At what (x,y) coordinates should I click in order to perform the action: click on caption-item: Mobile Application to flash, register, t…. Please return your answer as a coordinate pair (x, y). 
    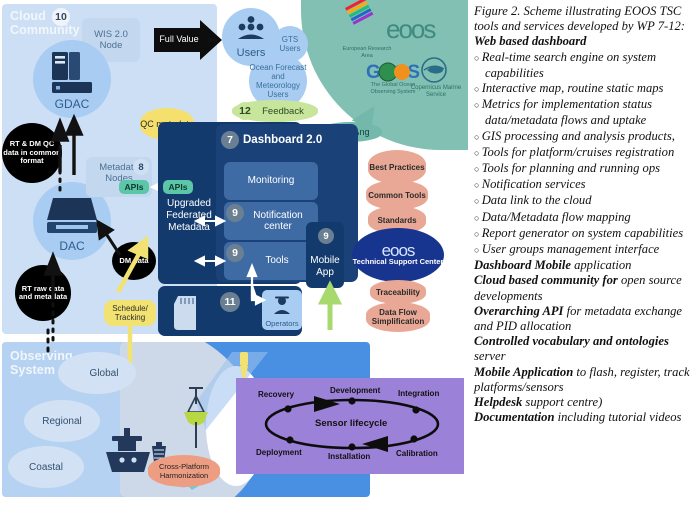
    Looking at the image, I should click on (583, 380).